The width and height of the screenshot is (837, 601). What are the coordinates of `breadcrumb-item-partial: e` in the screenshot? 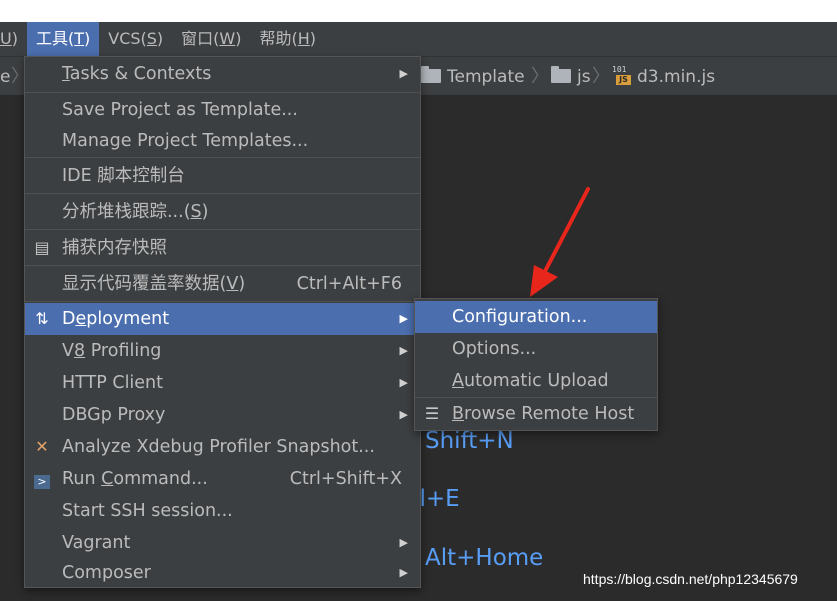 It's located at (5, 77).